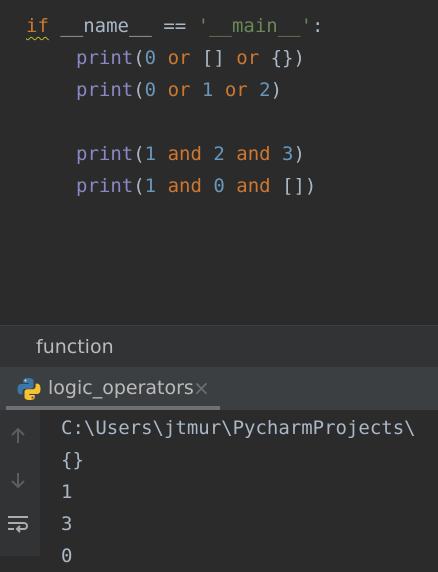 Image resolution: width=438 pixels, height=572 pixels. Describe the element at coordinates (207, 90) in the screenshot. I see `operand-b: 1` at that location.